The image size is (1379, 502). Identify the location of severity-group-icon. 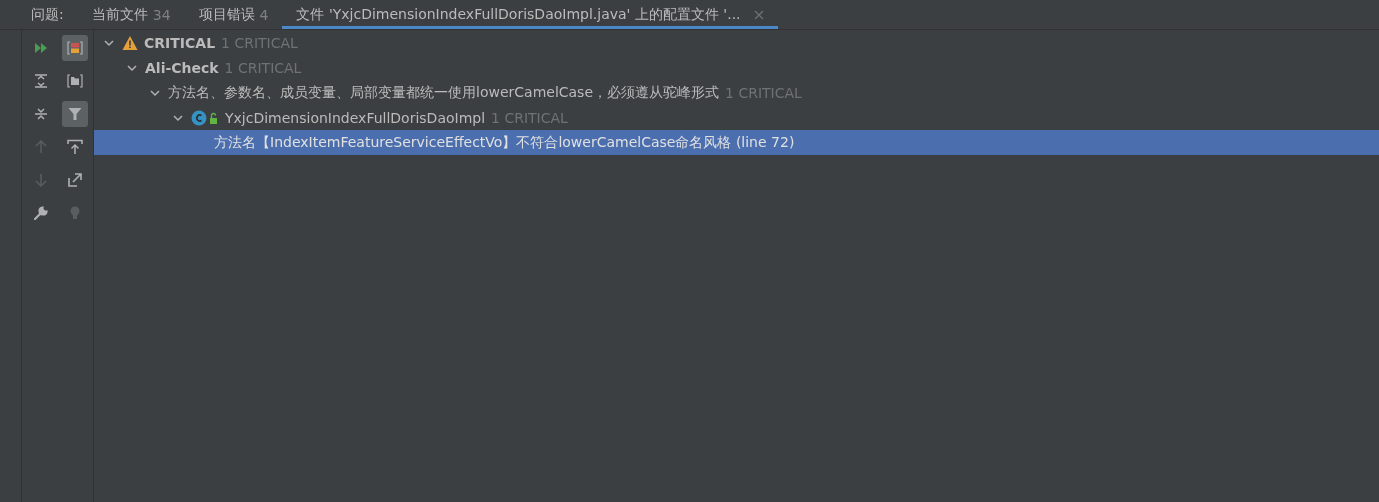
(75, 48).